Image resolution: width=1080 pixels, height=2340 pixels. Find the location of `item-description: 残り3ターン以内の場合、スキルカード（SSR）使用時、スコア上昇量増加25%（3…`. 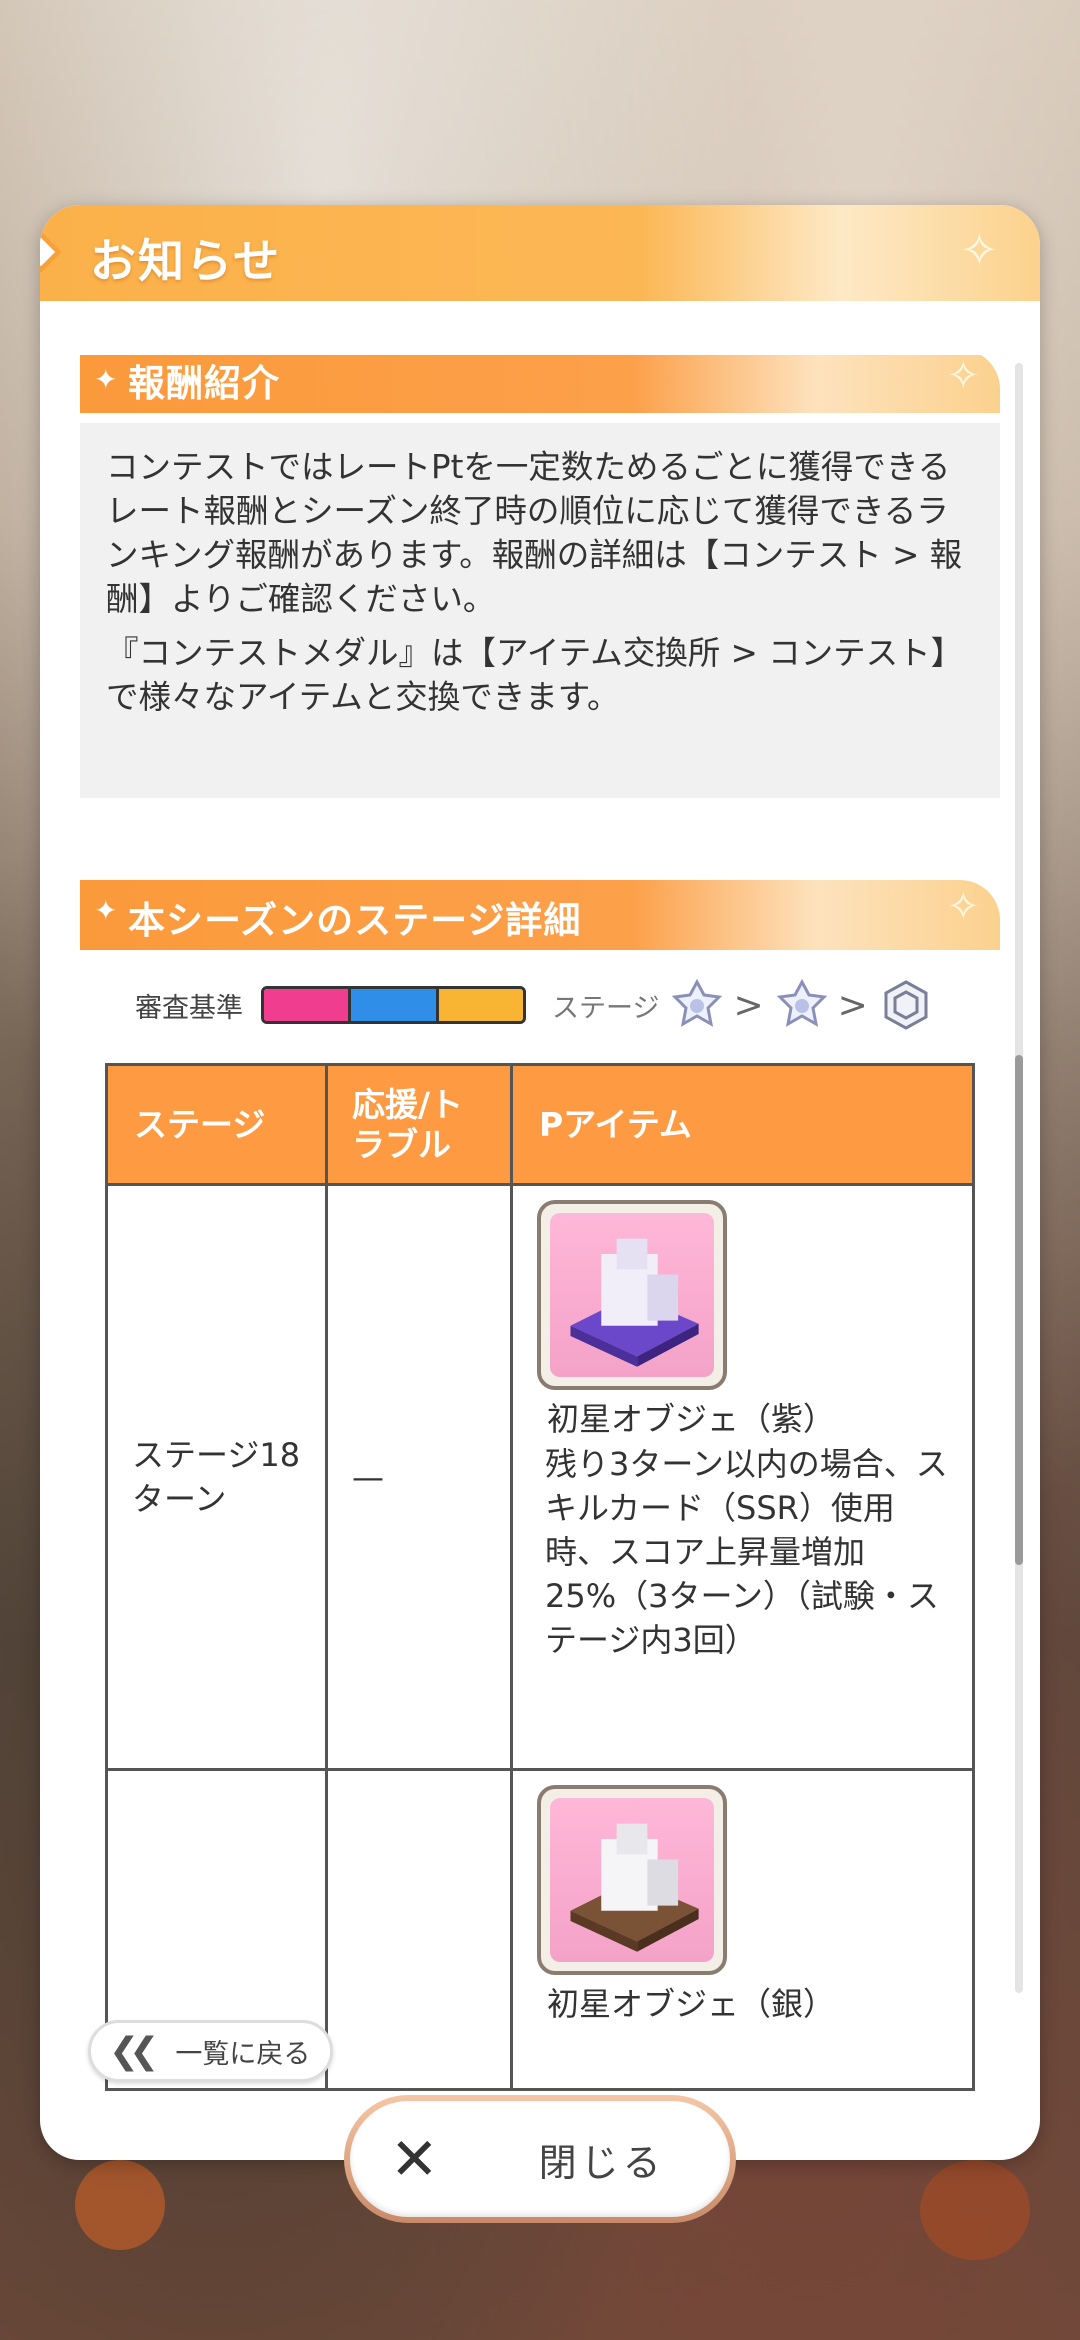

item-description: 残り3ターン以内の場合、スキルカード（SSR）使用時、スコア上昇量増加25%（3… is located at coordinates (746, 1552).